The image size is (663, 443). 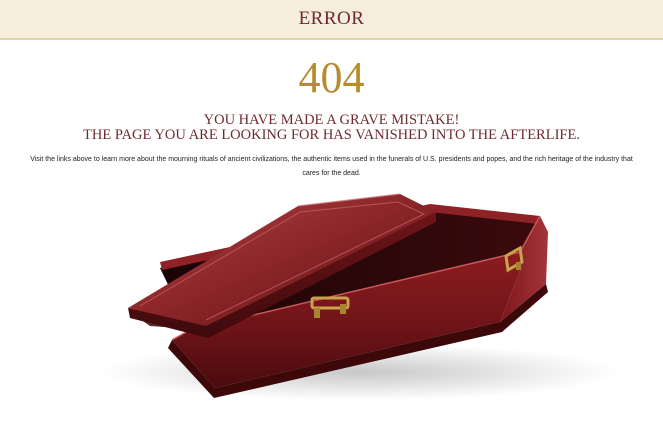 I want to click on page-title: ERROR, so click(x=331, y=18).